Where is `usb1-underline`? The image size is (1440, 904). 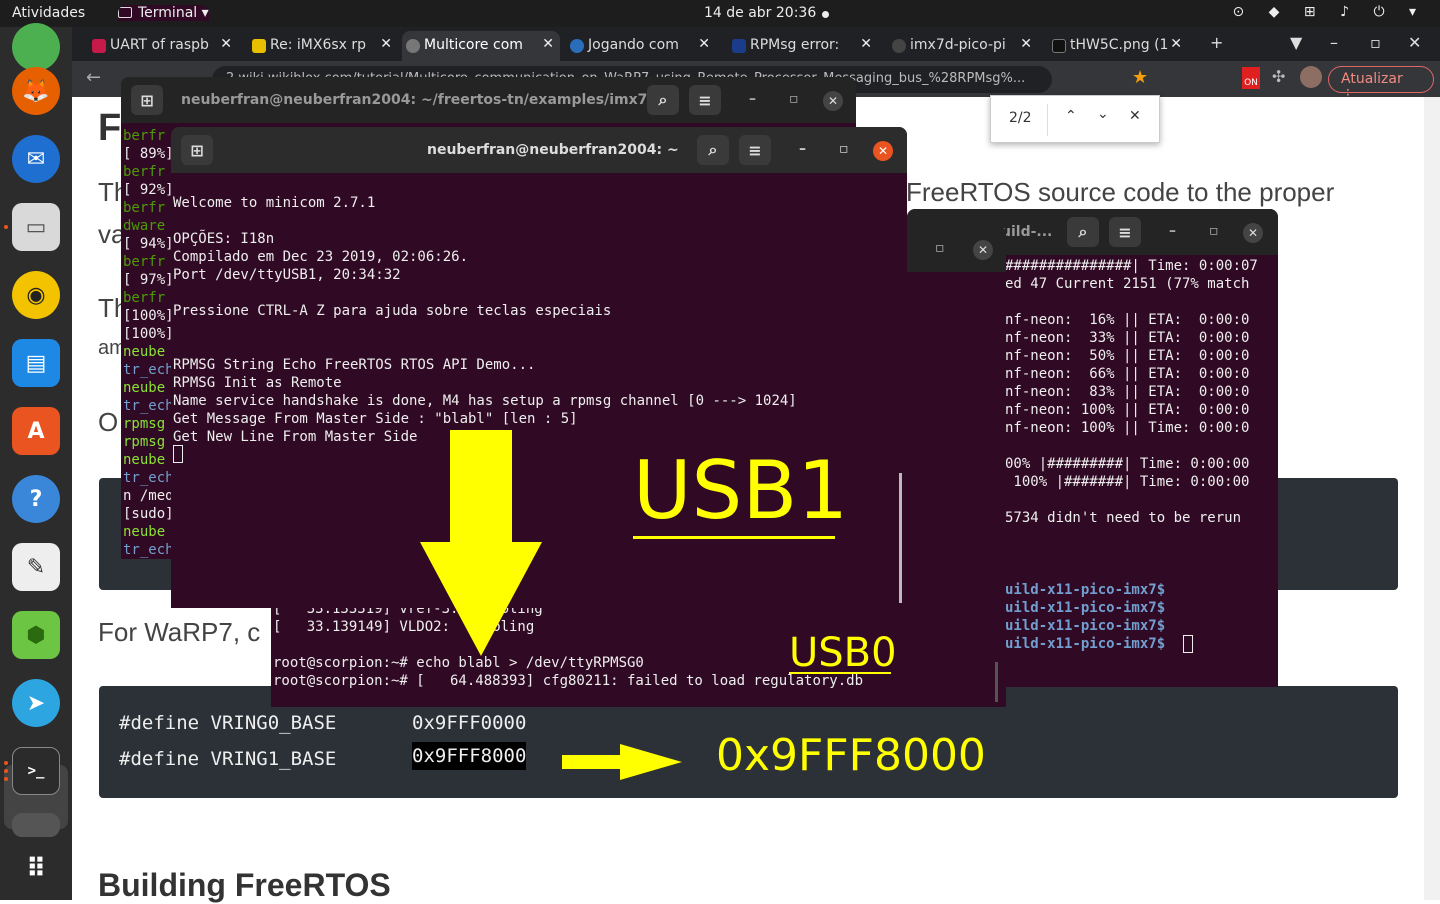
usb1-underline is located at coordinates (734, 537).